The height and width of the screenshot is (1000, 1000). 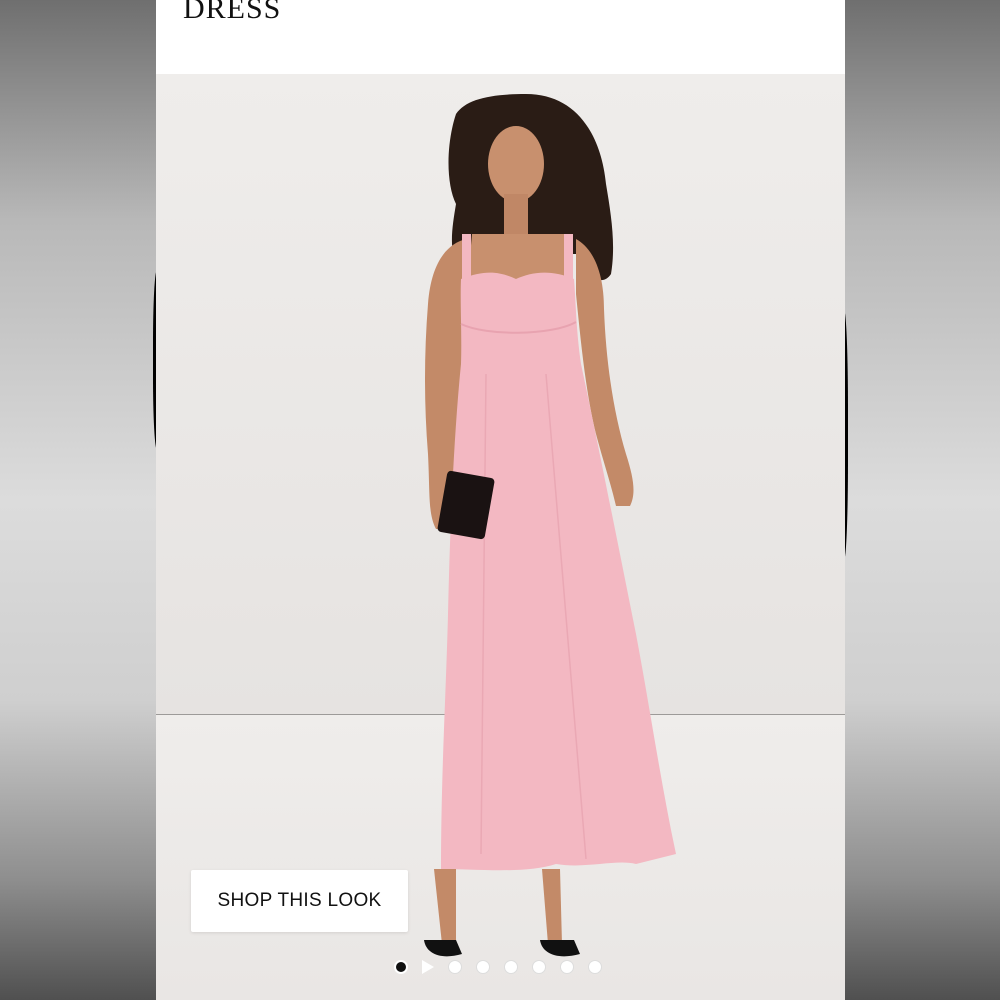 I want to click on carousel-indicator, so click(x=498, y=967).